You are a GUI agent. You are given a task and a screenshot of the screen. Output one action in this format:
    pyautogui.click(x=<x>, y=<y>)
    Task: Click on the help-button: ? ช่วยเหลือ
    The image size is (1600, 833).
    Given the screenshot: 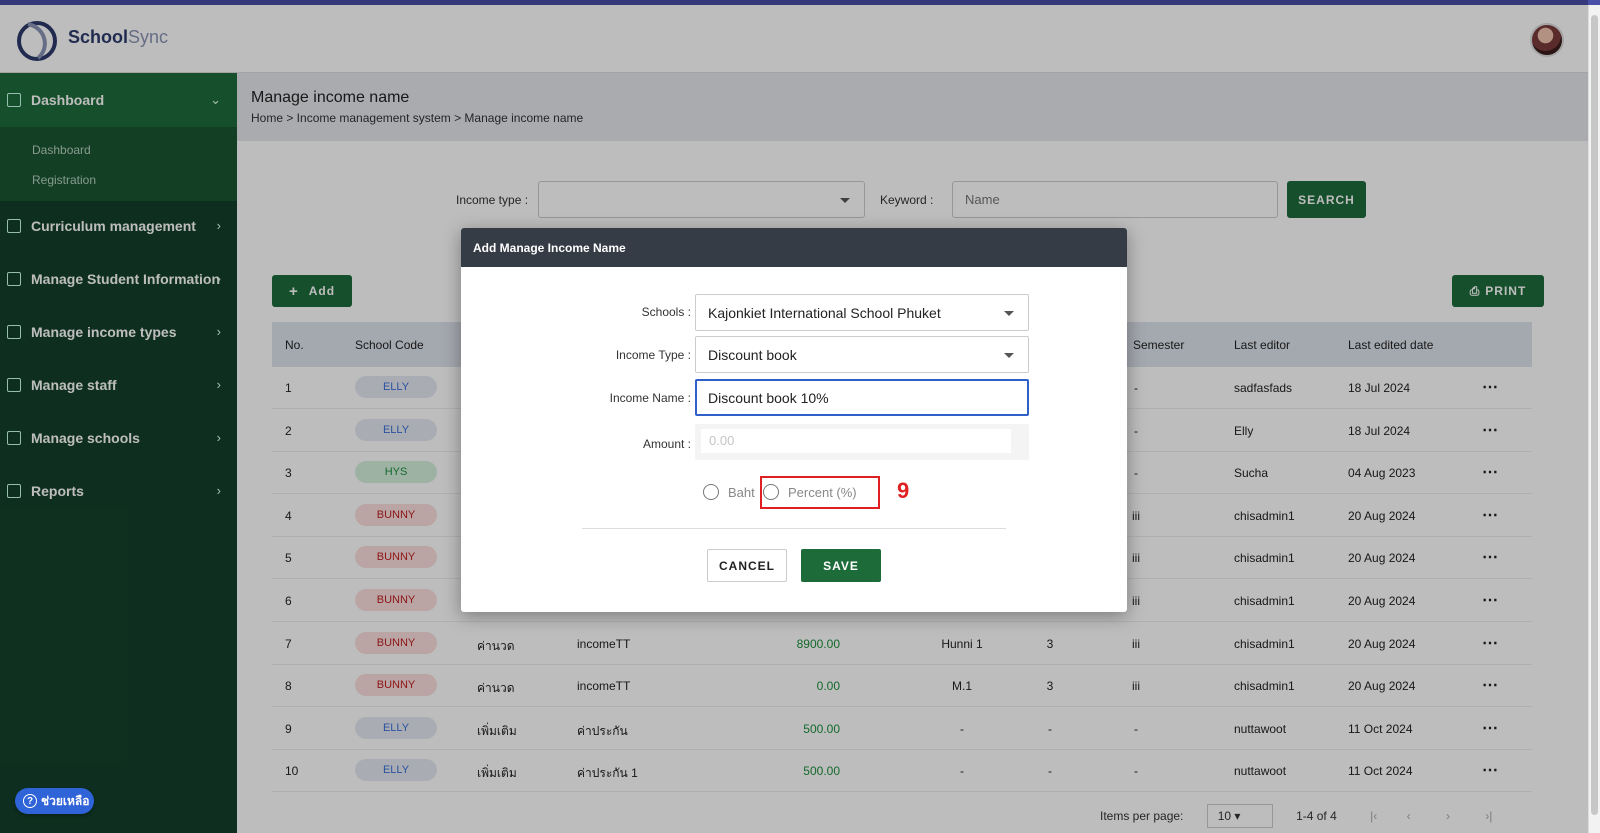 What is the action you would take?
    pyautogui.click(x=54, y=801)
    